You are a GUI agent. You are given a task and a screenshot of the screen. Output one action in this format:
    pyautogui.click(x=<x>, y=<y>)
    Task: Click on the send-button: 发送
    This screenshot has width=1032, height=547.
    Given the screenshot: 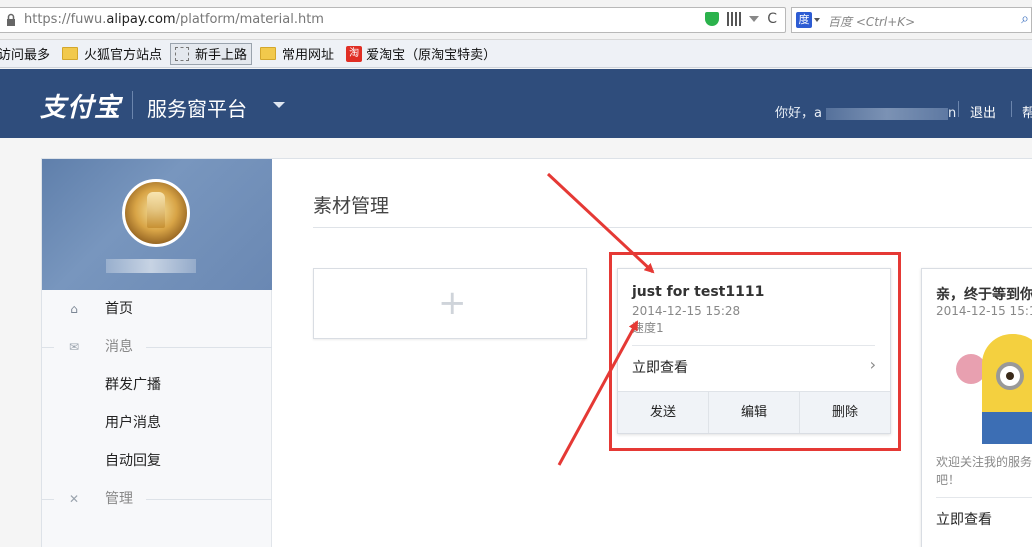 What is the action you would take?
    pyautogui.click(x=663, y=412)
    